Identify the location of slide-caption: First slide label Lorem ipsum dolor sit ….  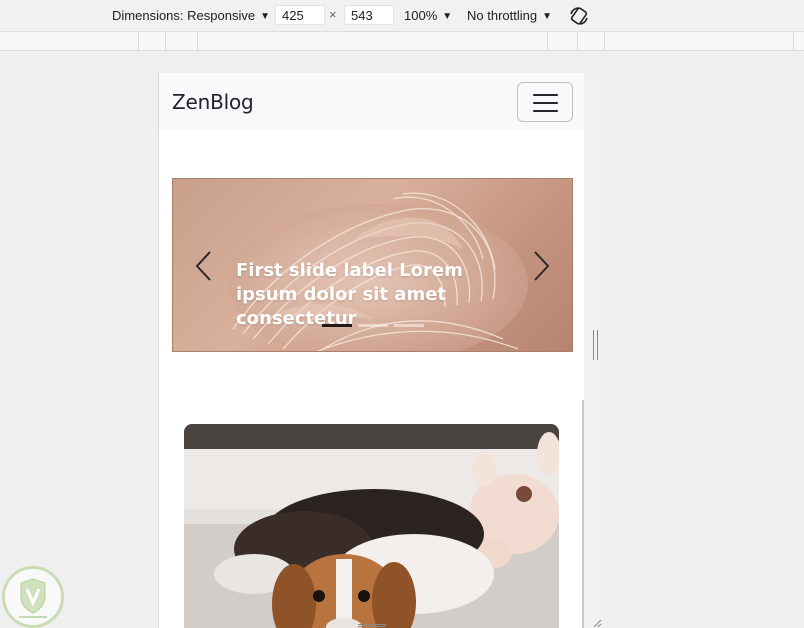
(349, 294).